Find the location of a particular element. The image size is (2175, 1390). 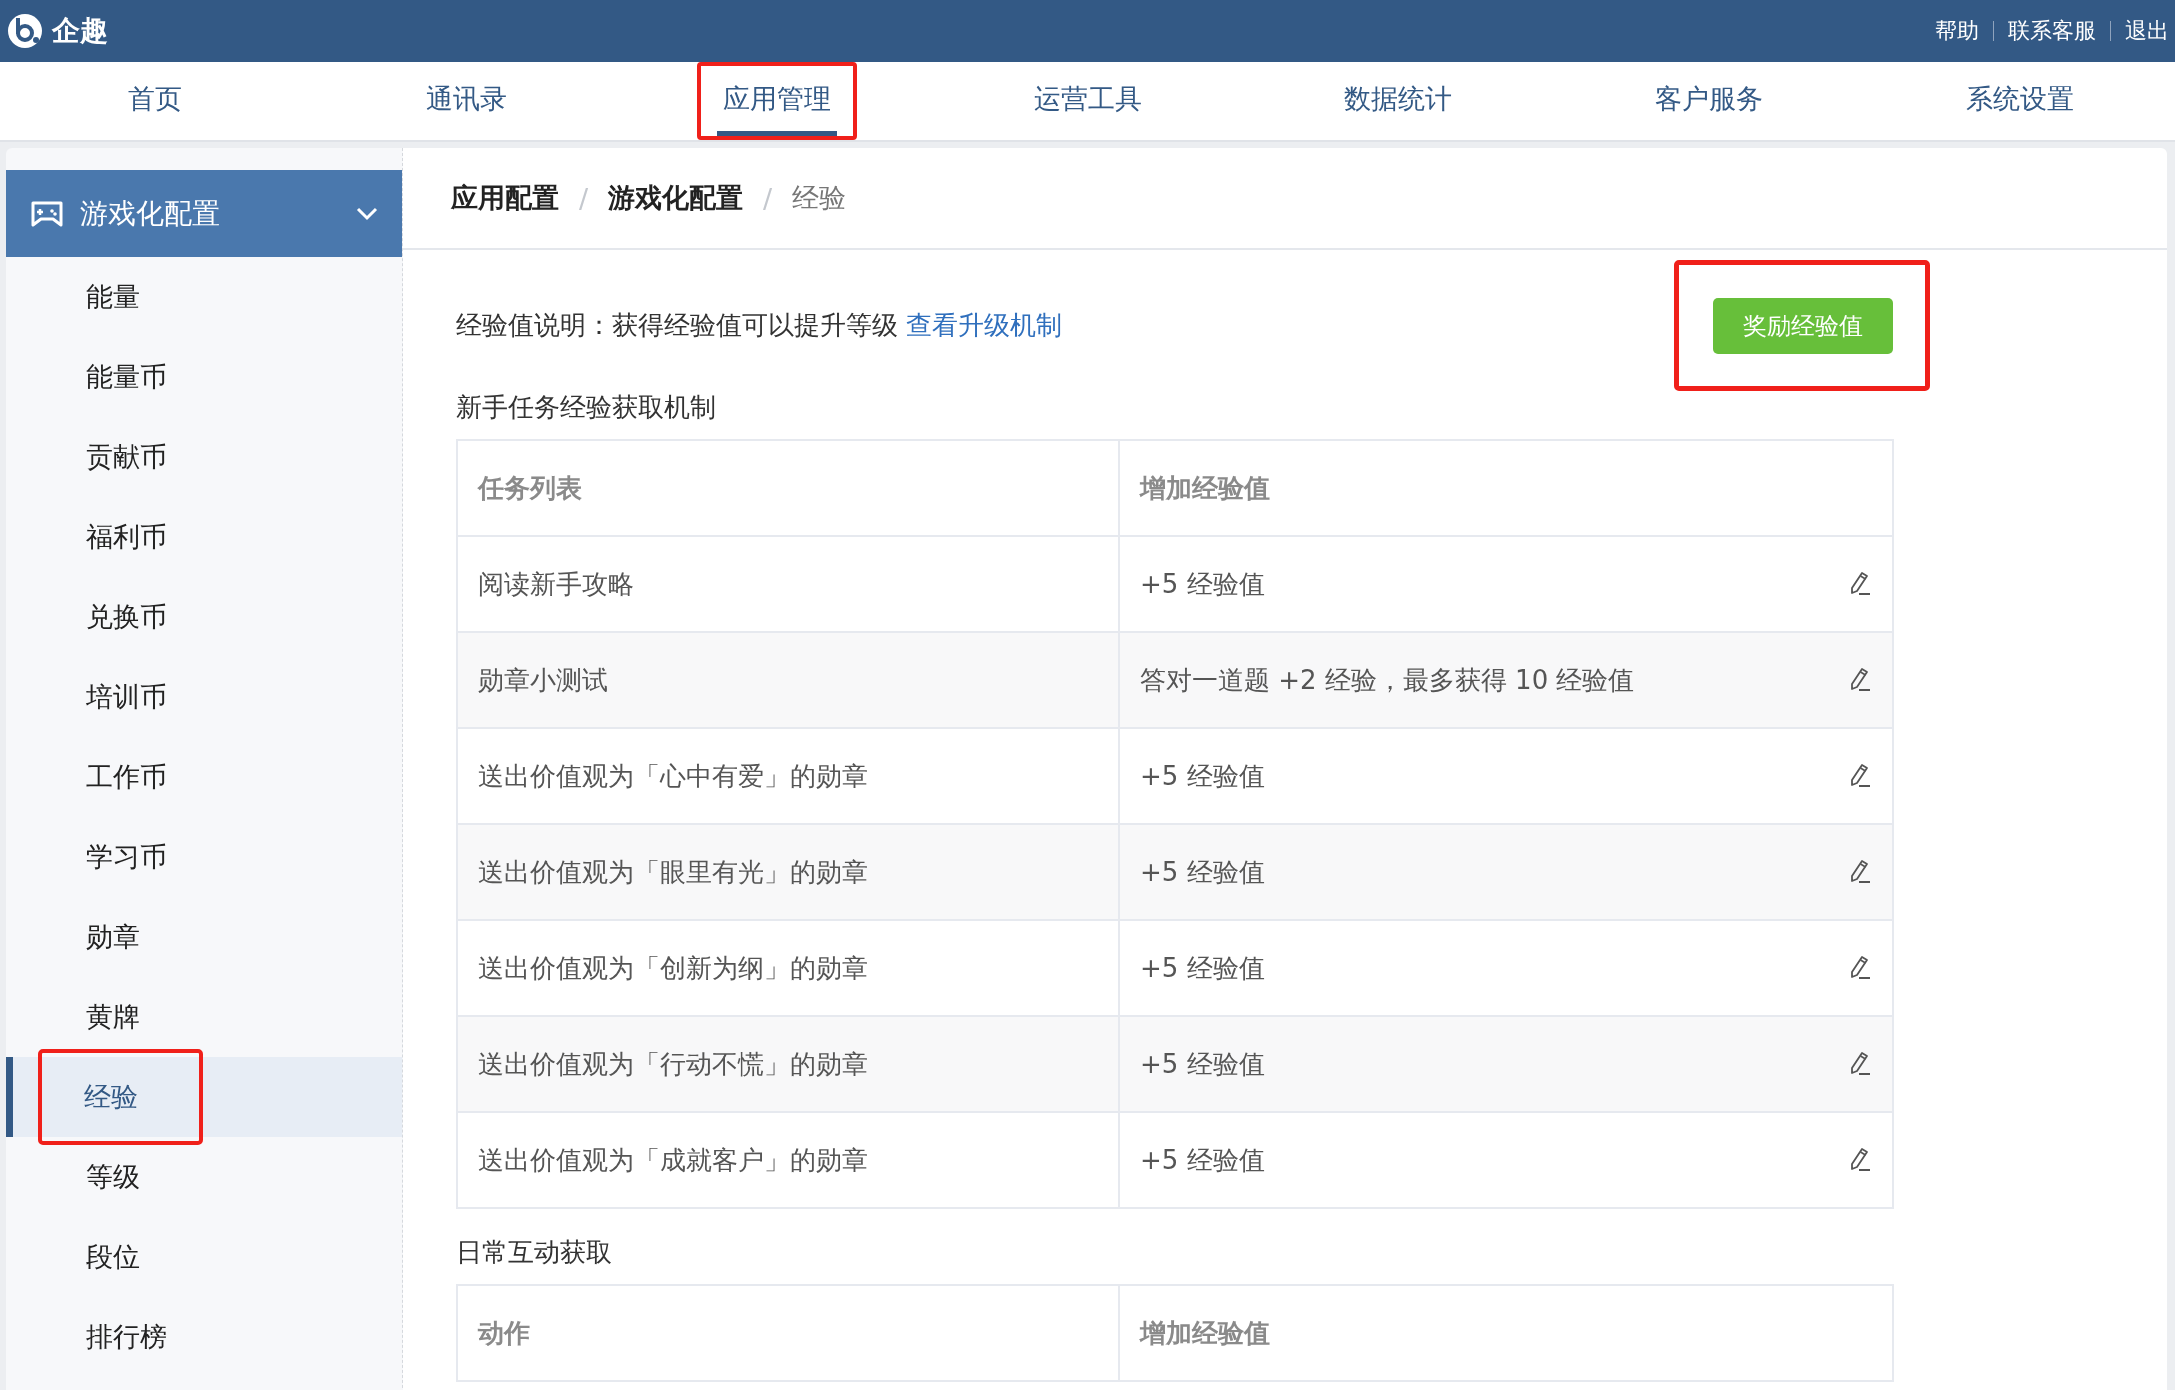

sidebar-item: 工作币 is located at coordinates (126, 776).